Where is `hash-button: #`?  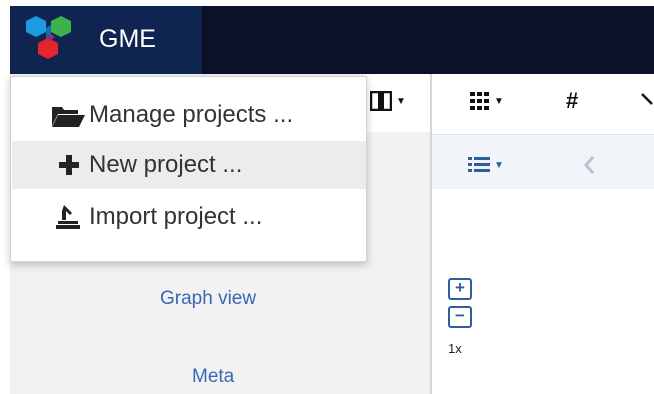
hash-button: # is located at coordinates (572, 101).